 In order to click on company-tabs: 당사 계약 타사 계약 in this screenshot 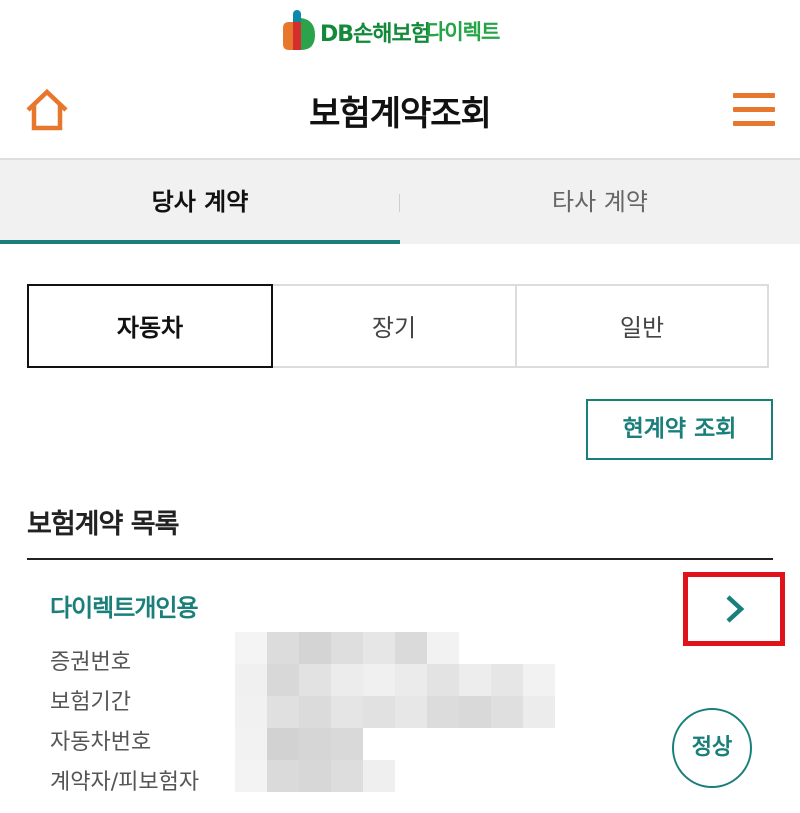, I will do `click(400, 202)`.